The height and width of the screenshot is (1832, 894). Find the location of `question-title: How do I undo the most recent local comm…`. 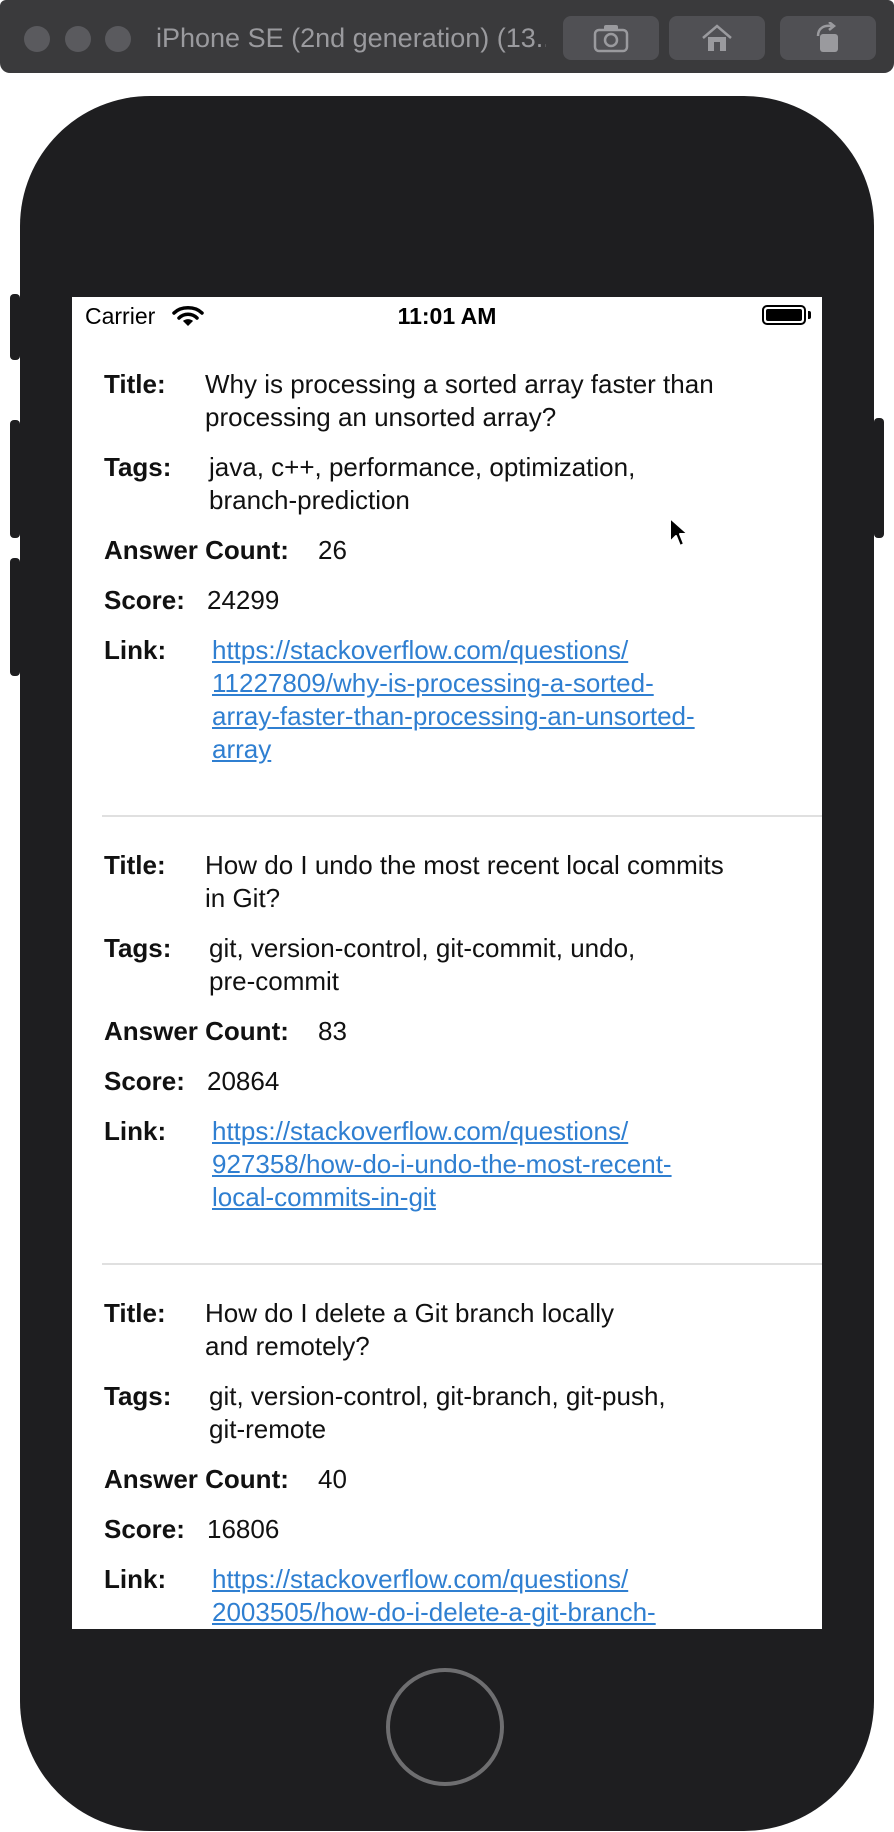

question-title: How do I undo the most recent local comm… is located at coordinates (464, 881).